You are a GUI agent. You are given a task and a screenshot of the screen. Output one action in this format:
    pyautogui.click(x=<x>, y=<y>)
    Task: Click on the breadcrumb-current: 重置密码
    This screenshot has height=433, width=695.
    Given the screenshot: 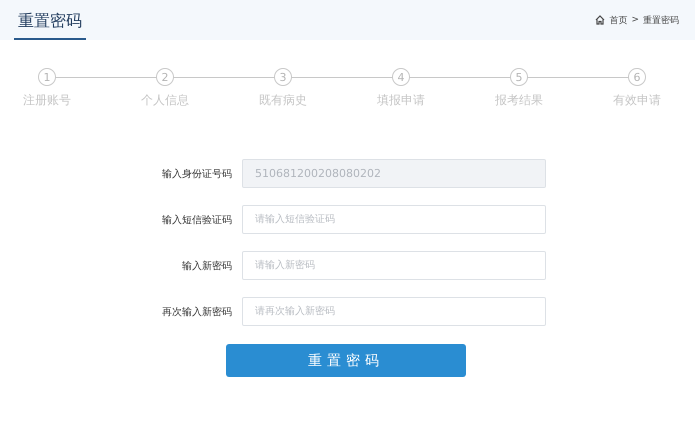 What is the action you would take?
    pyautogui.click(x=661, y=20)
    